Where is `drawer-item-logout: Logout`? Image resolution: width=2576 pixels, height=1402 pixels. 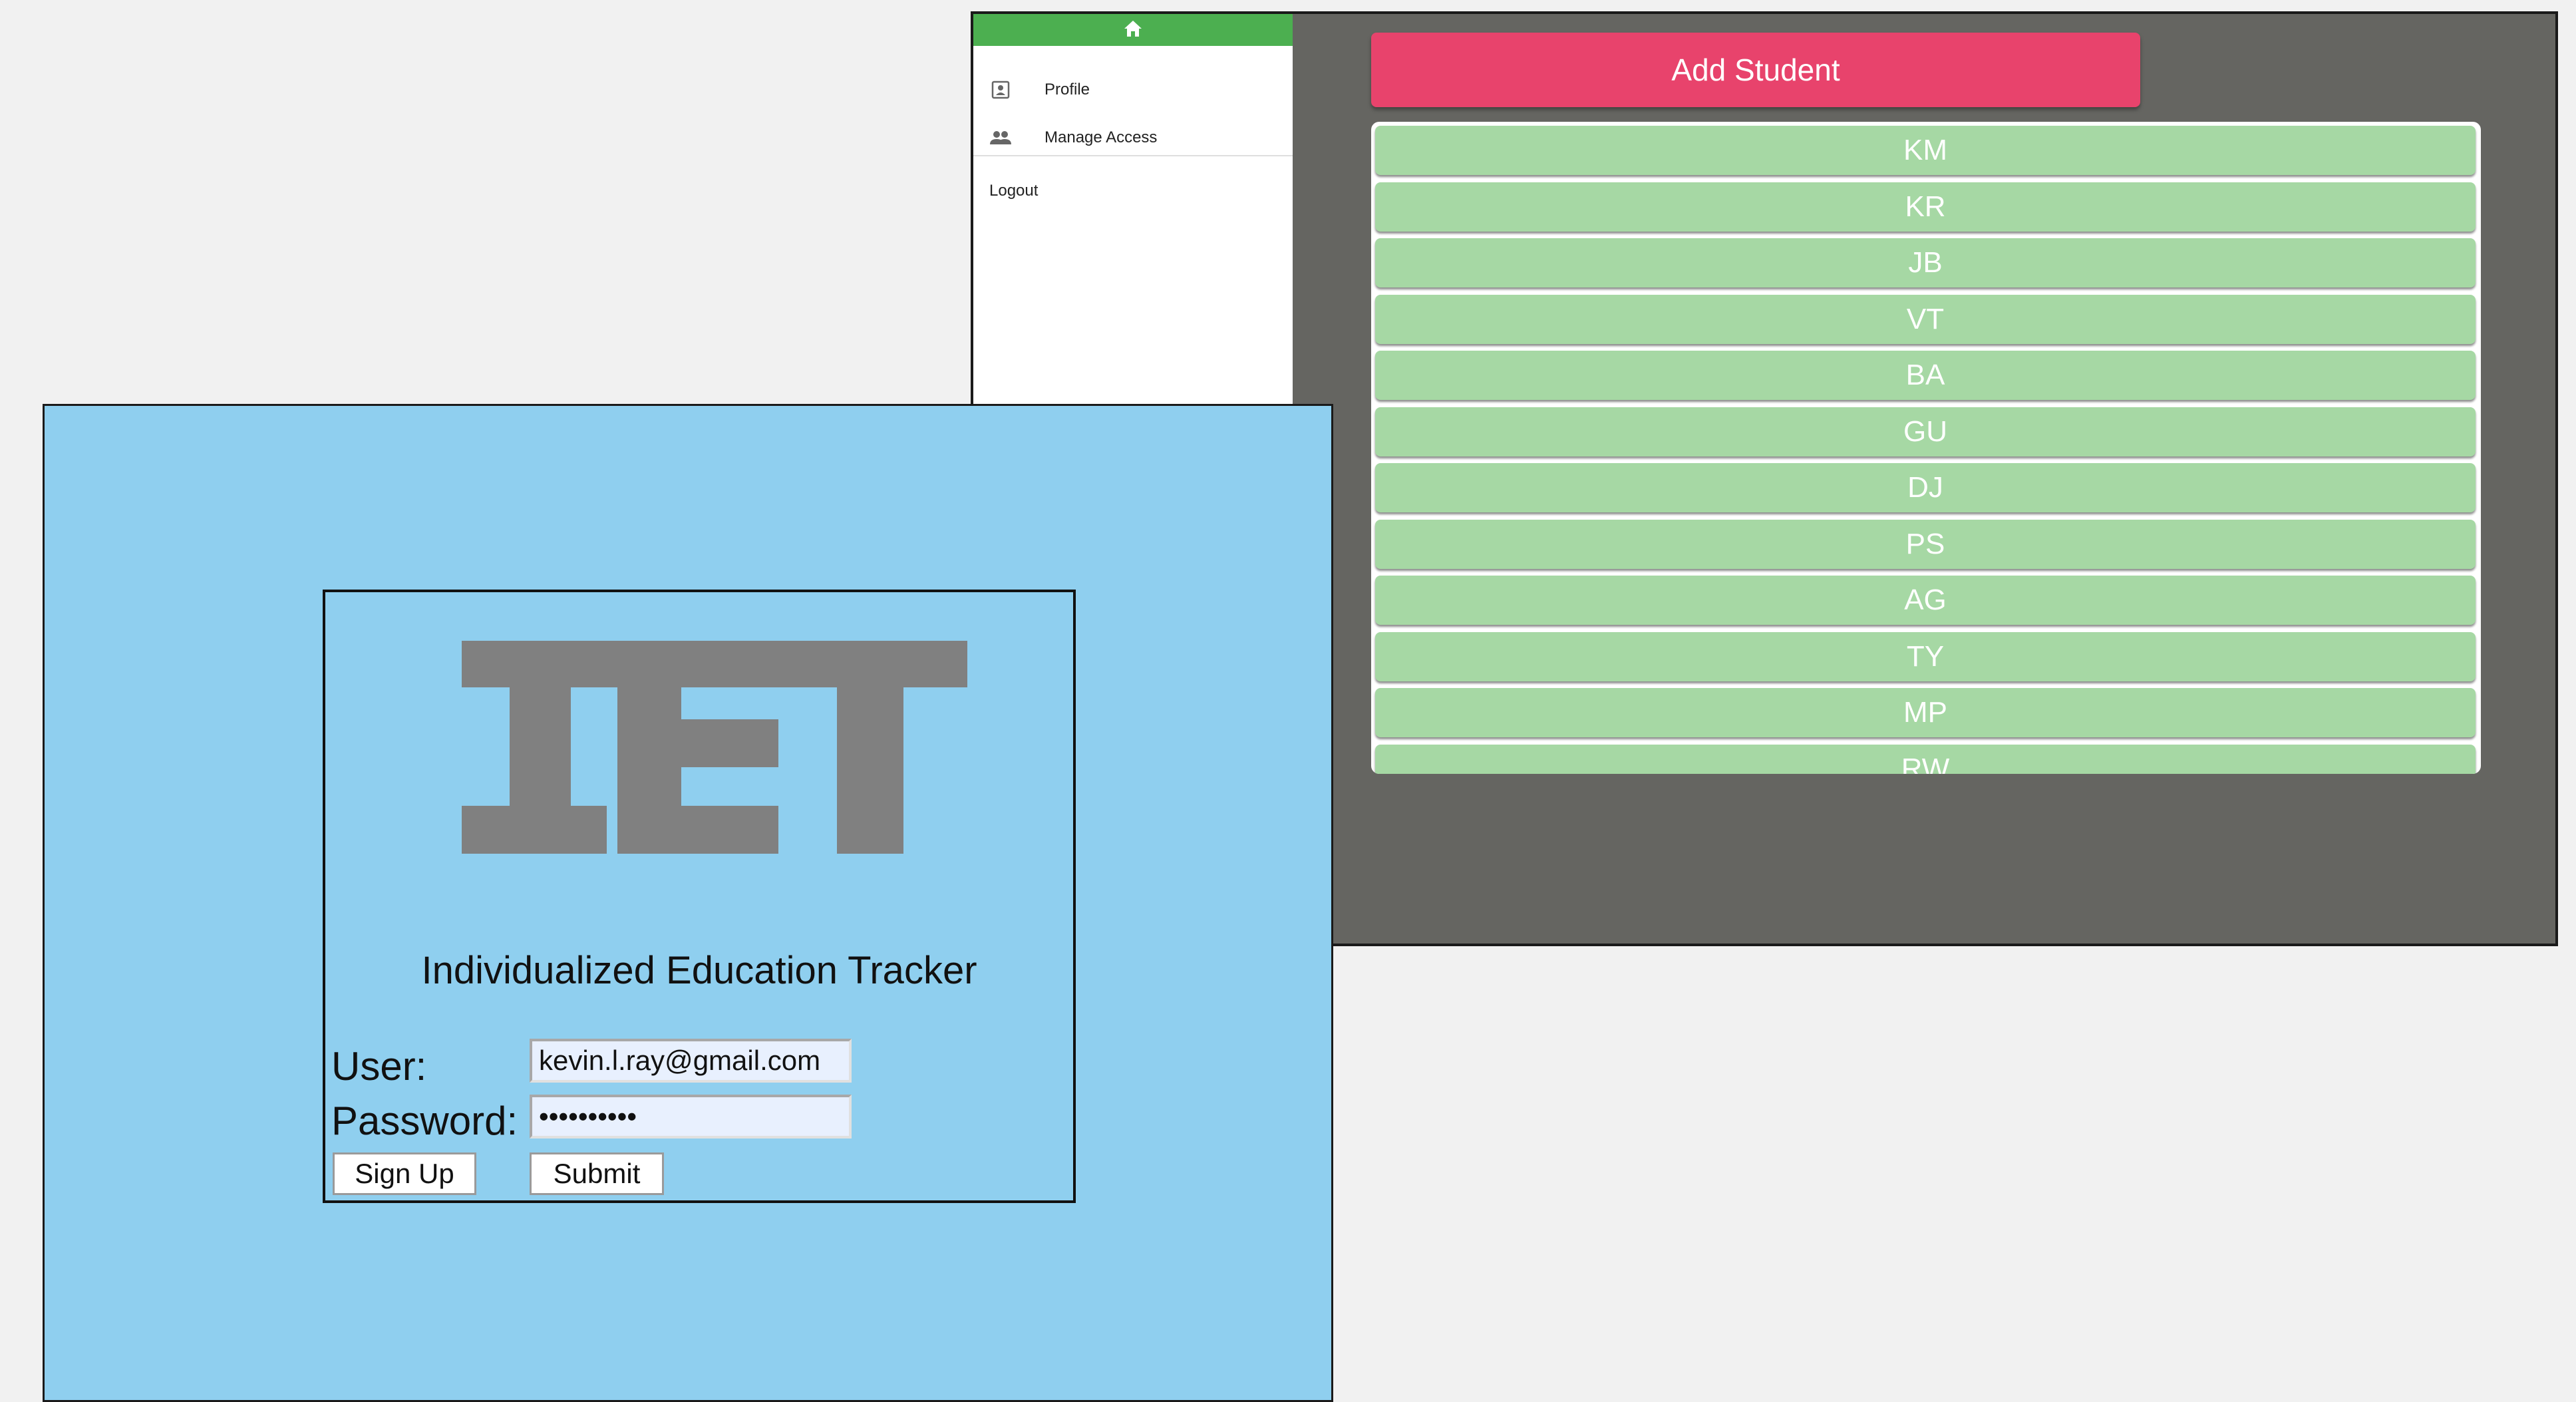 drawer-item-logout: Logout is located at coordinates (1133, 191).